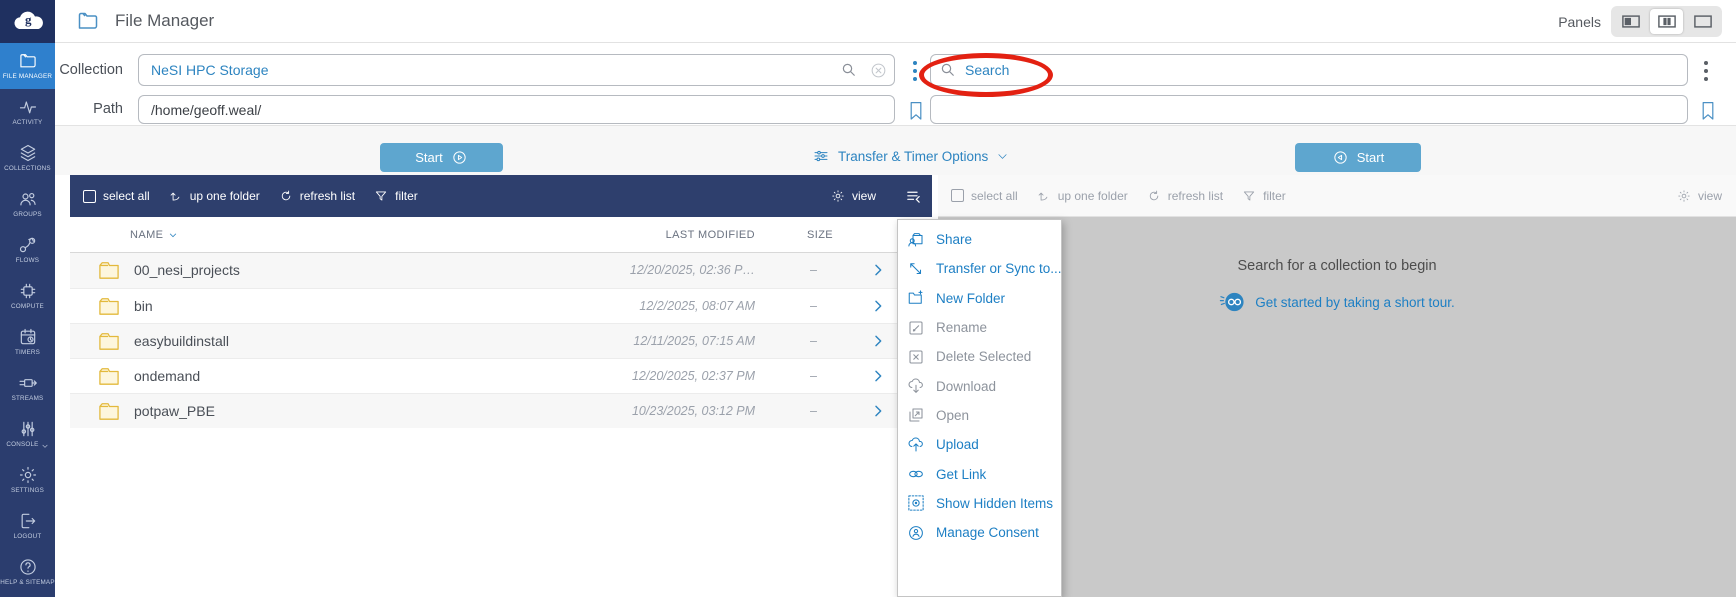  I want to click on dual-panel-button, so click(1666, 21).